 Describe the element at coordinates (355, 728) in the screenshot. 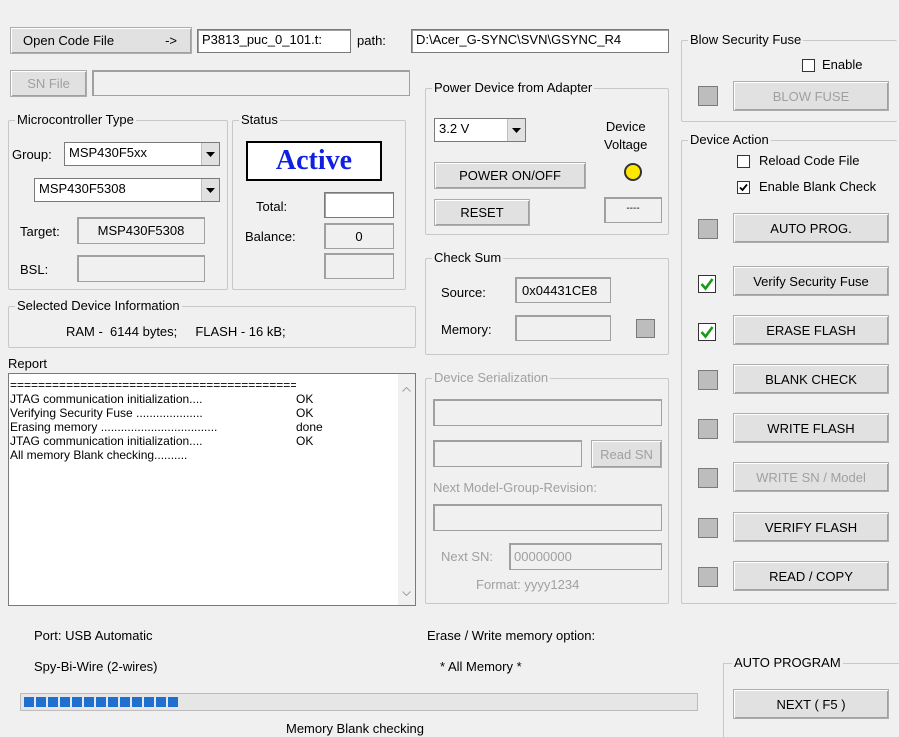

I see `status-message: Memory Blank checking` at that location.